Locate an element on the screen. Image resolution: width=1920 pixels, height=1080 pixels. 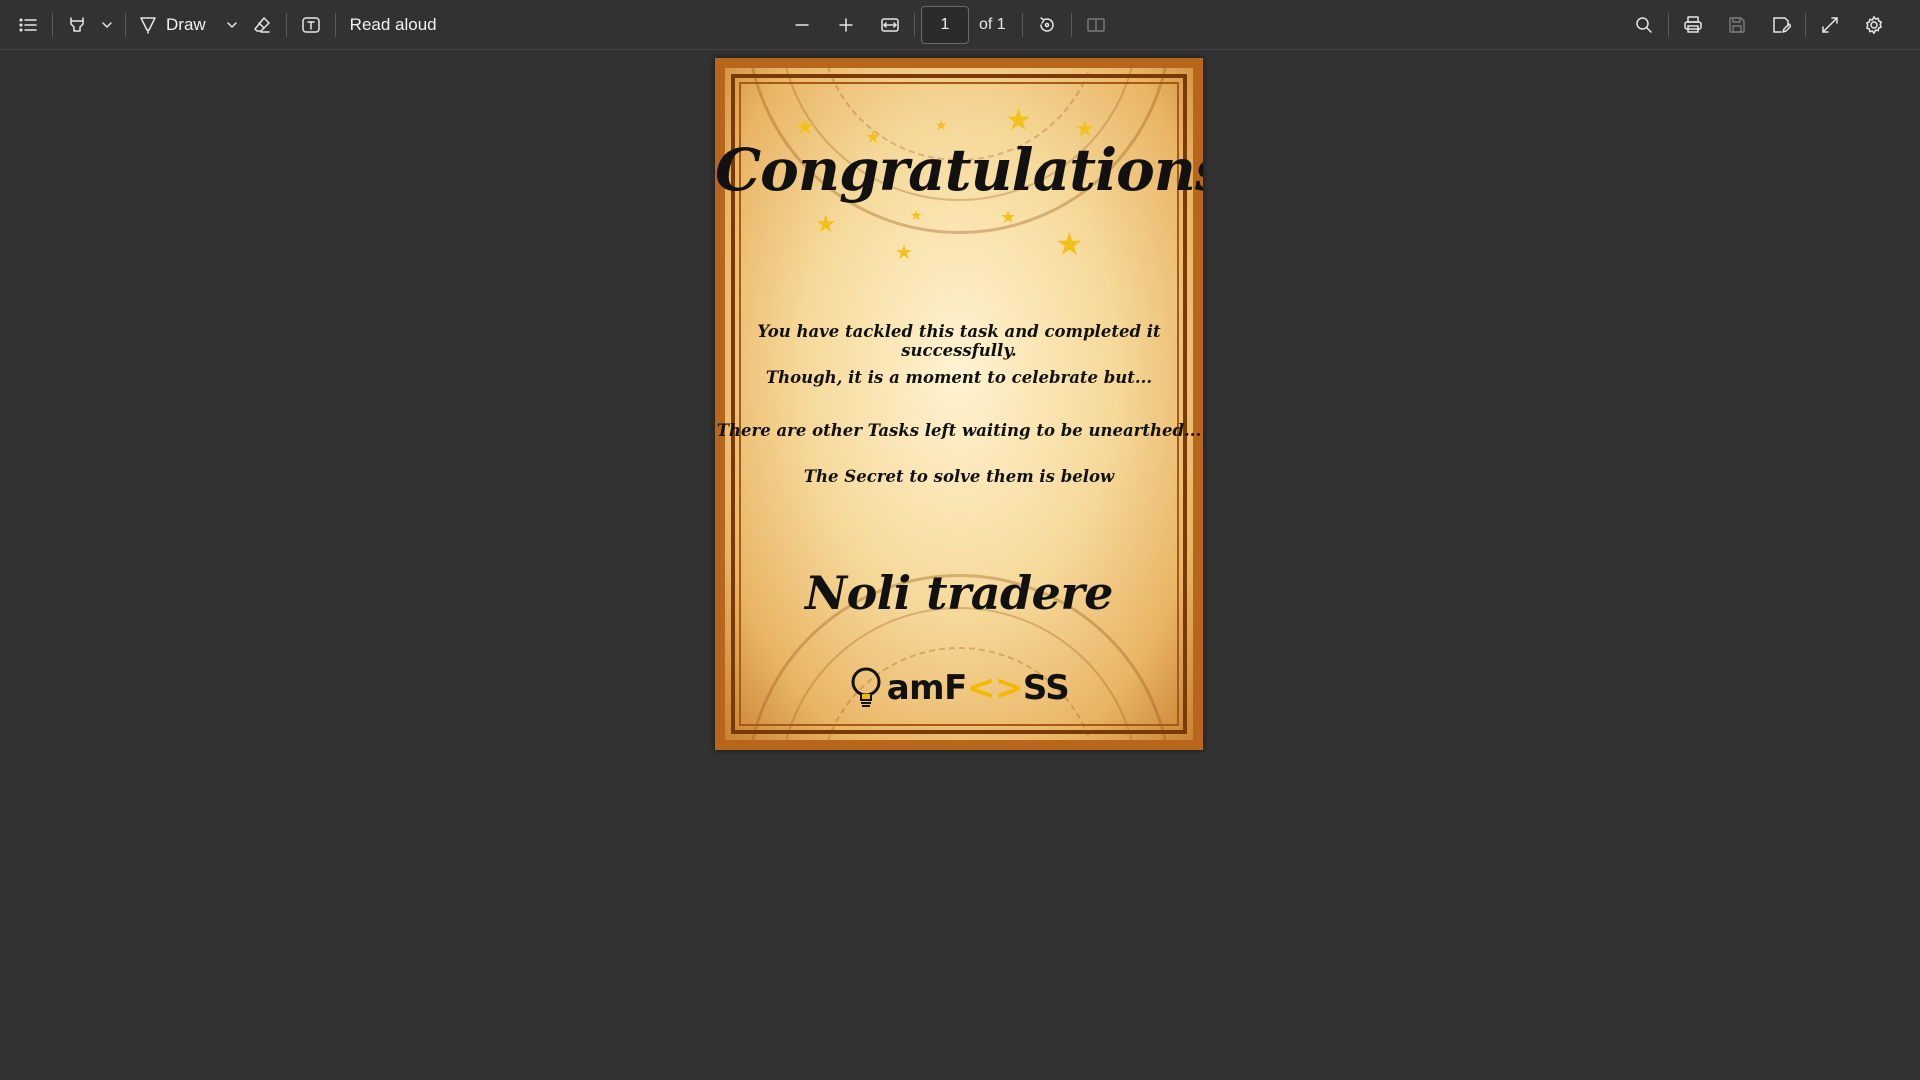
eraser-icon is located at coordinates (261, 25).